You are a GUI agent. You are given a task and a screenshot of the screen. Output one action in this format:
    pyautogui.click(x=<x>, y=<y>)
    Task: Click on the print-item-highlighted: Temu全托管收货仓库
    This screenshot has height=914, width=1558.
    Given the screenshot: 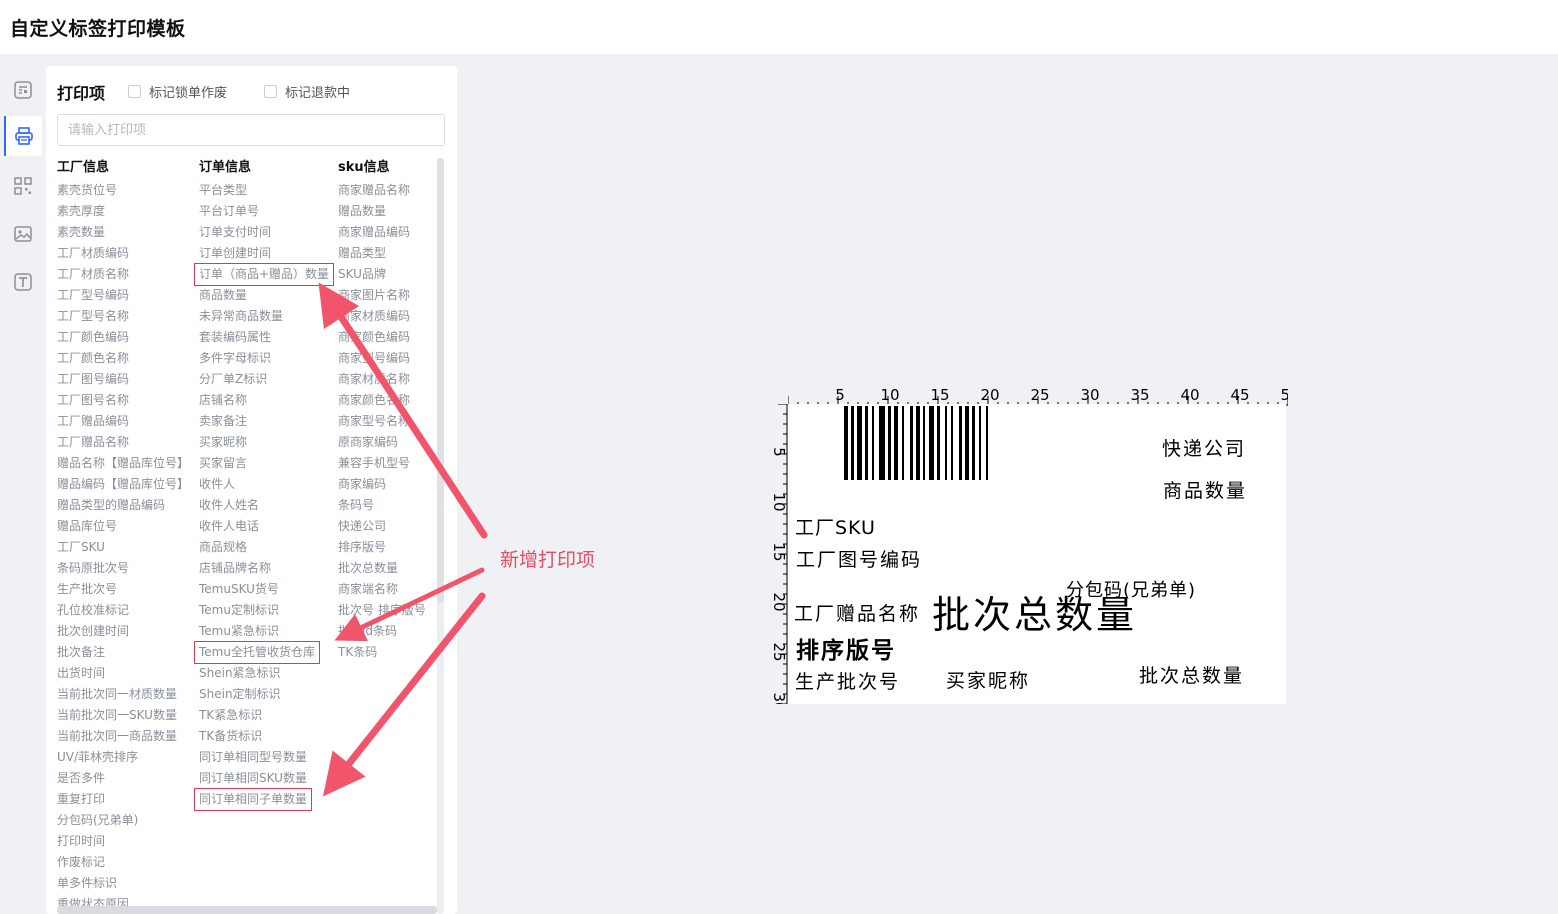 What is the action you would take?
    pyautogui.click(x=257, y=652)
    